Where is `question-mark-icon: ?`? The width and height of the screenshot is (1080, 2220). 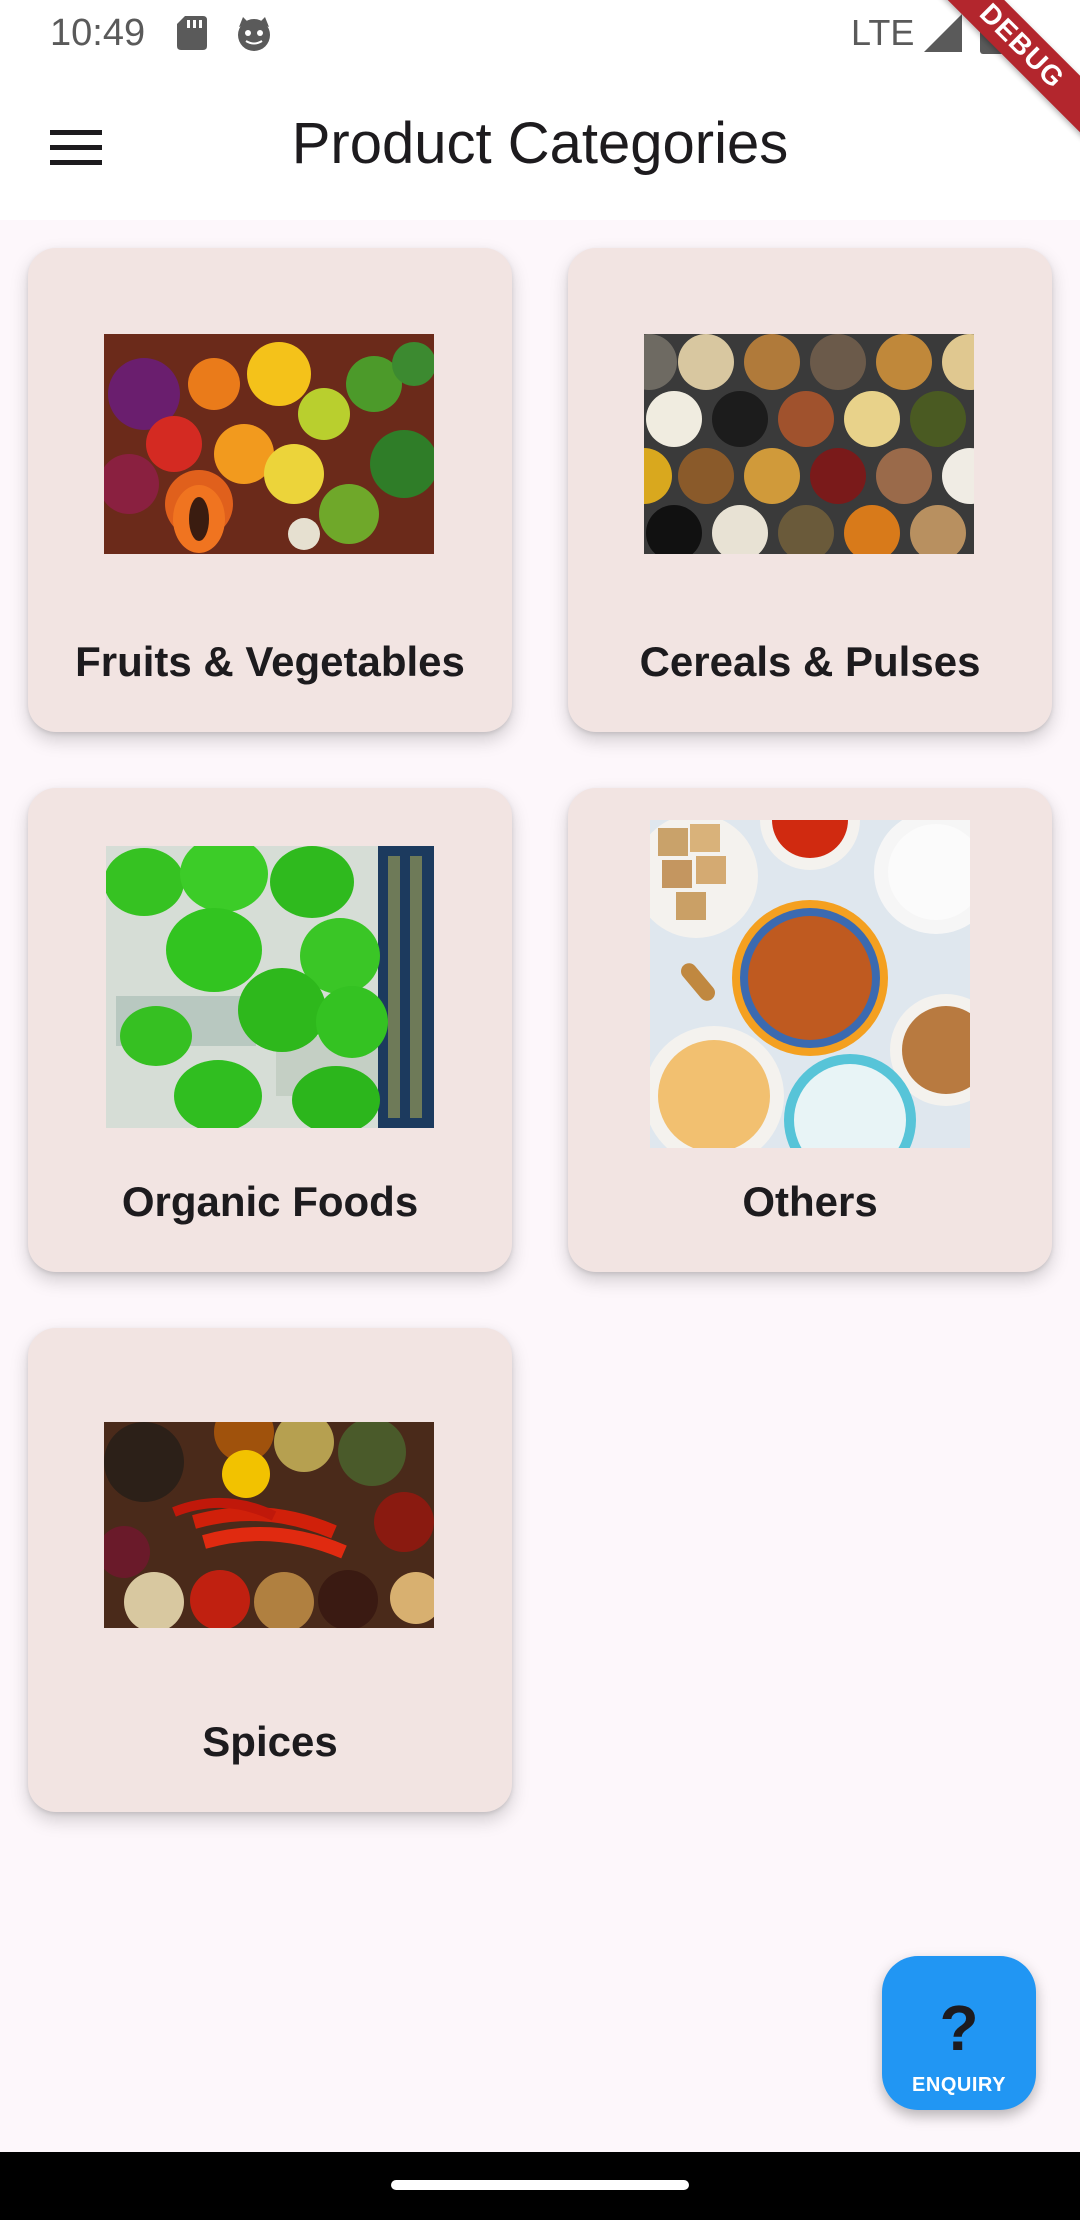
question-mark-icon: ? is located at coordinates (959, 2028).